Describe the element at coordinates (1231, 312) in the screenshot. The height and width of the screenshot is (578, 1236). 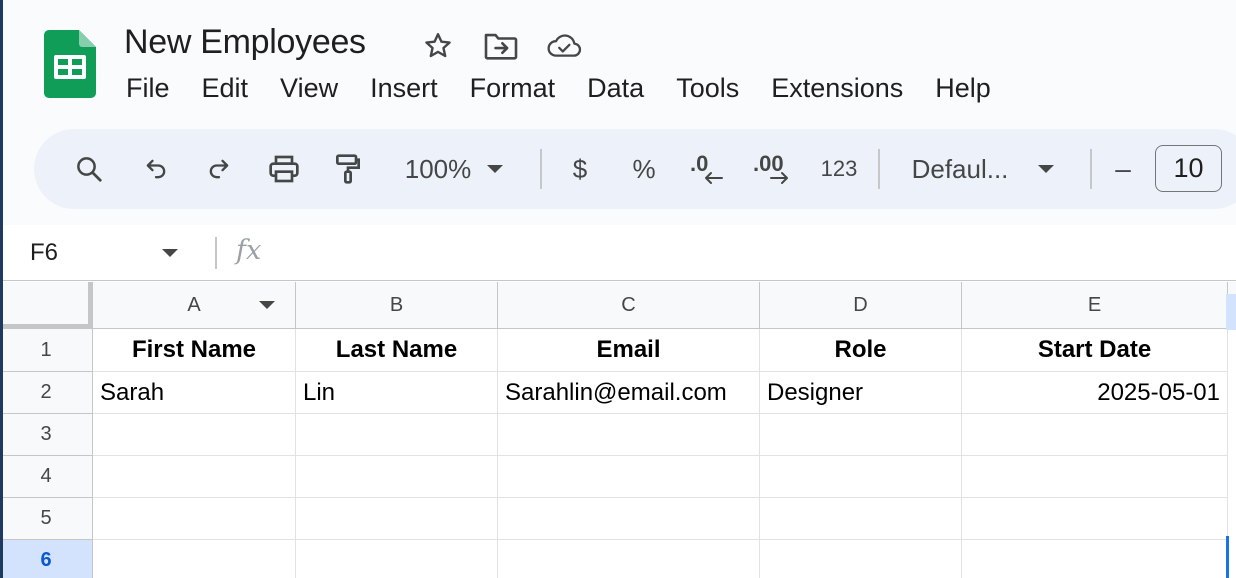
I see `selected-column-header-f` at that location.